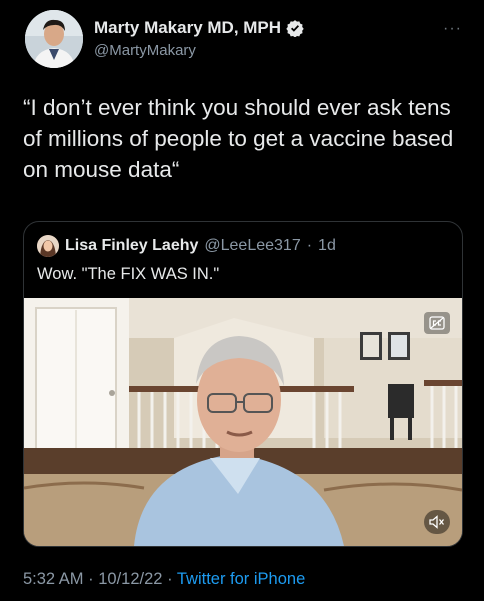 The height and width of the screenshot is (601, 484). Describe the element at coordinates (295, 28) in the screenshot. I see `verified-badge-icon` at that location.